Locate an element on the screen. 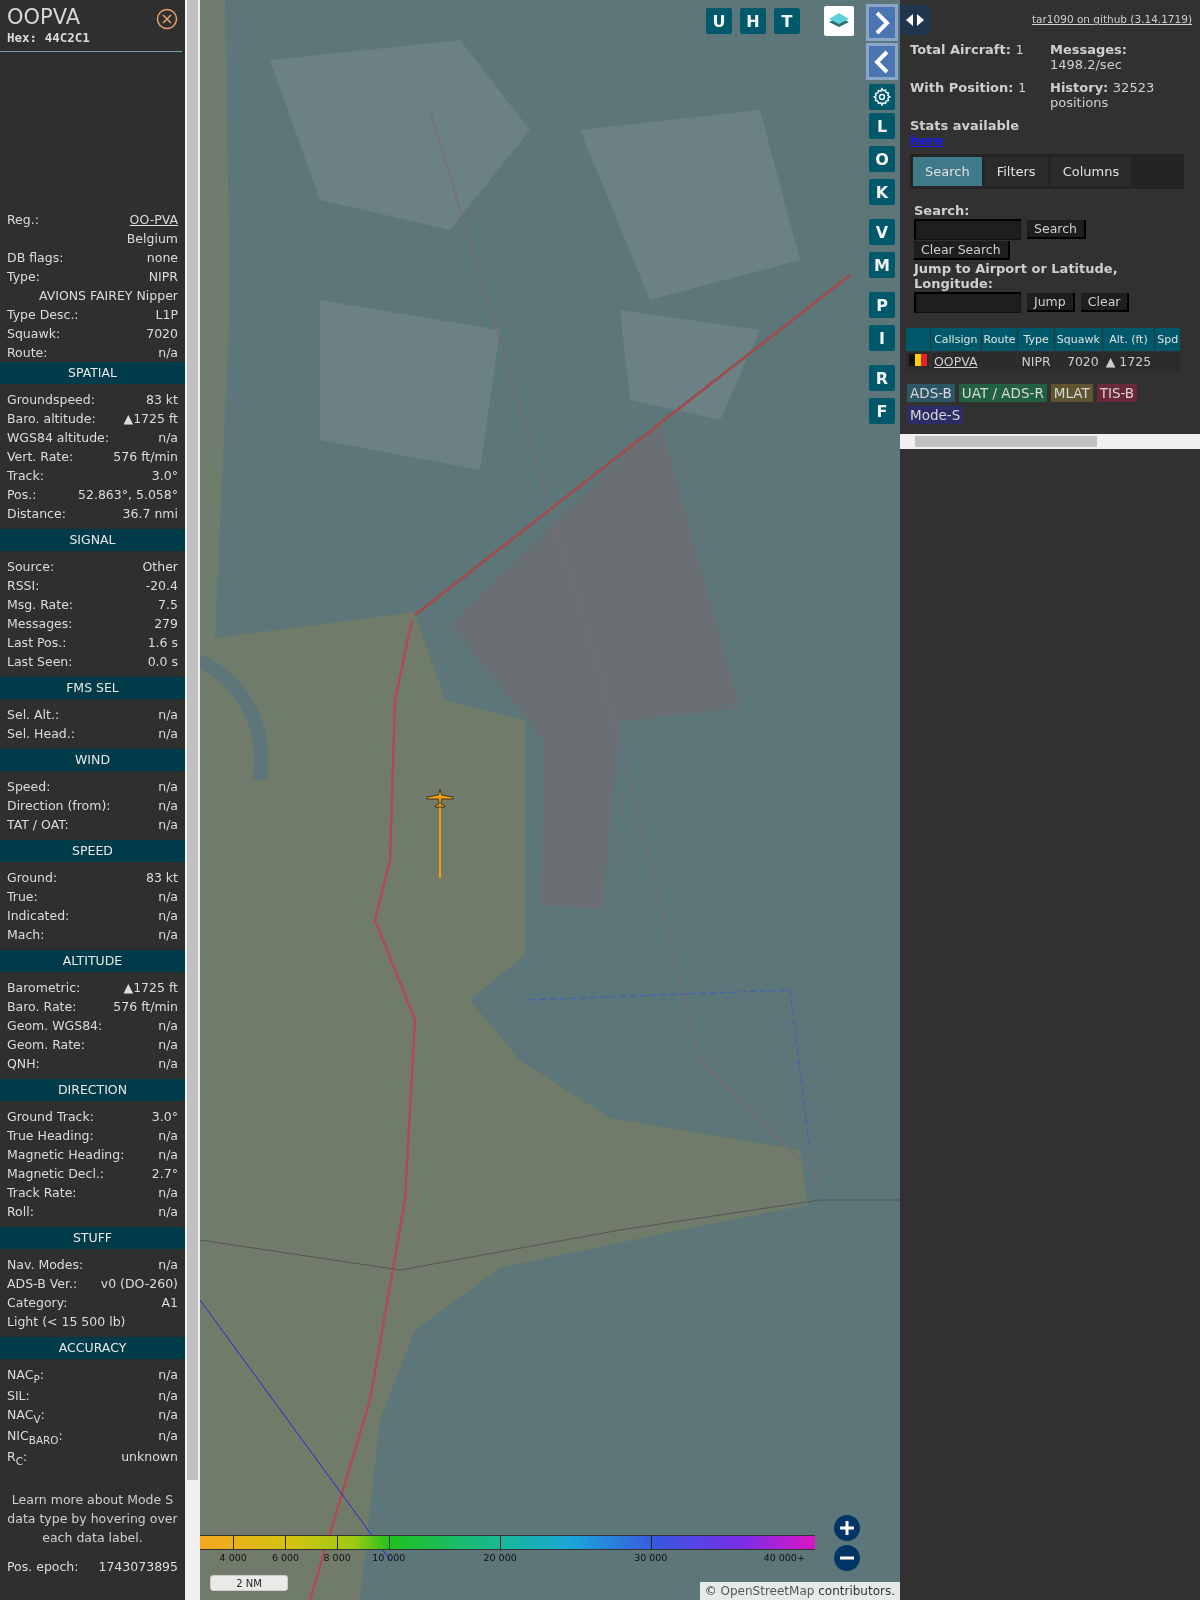  source-tag: Mode-S is located at coordinates (935, 415).